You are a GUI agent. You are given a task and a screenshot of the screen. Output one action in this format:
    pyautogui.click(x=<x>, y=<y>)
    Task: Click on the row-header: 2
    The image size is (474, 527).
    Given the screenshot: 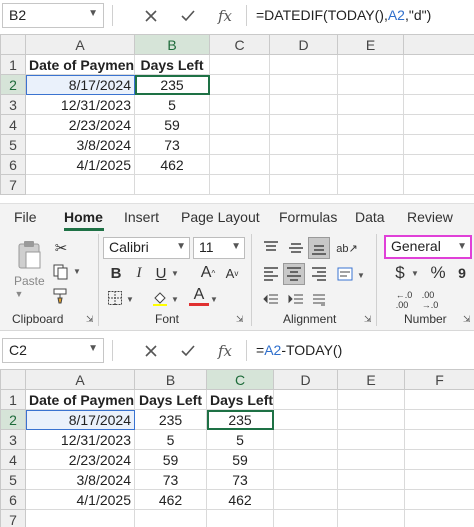 What is the action you would take?
    pyautogui.click(x=13, y=419)
    